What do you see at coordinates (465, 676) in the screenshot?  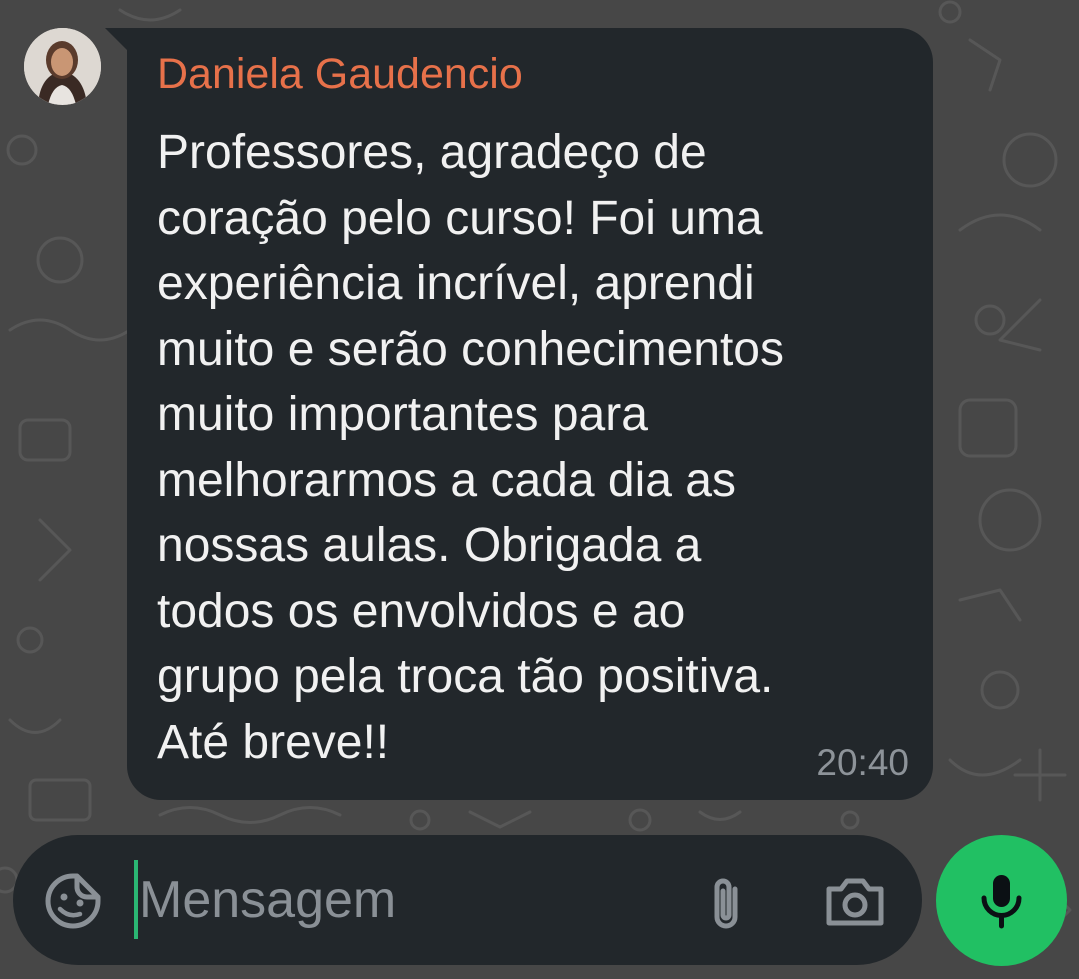 I see `message-line: grupo pela troca tão positiva.` at bounding box center [465, 676].